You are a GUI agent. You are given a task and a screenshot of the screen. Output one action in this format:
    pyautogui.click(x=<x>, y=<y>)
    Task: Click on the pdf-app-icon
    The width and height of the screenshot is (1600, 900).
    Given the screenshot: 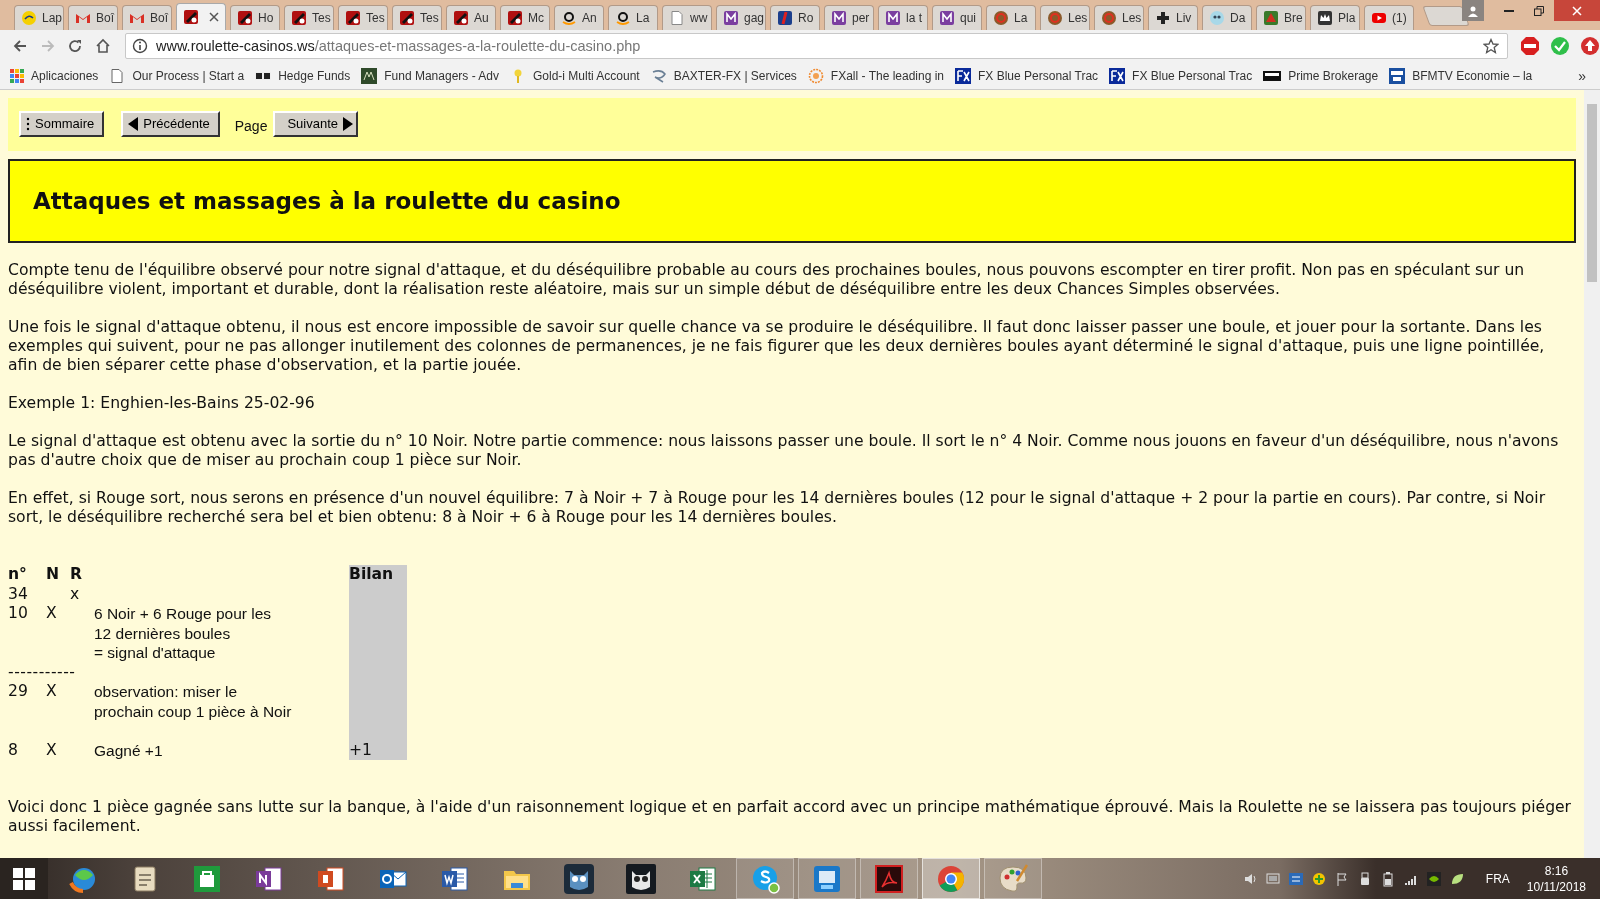 What is the action you would take?
    pyautogui.click(x=889, y=878)
    